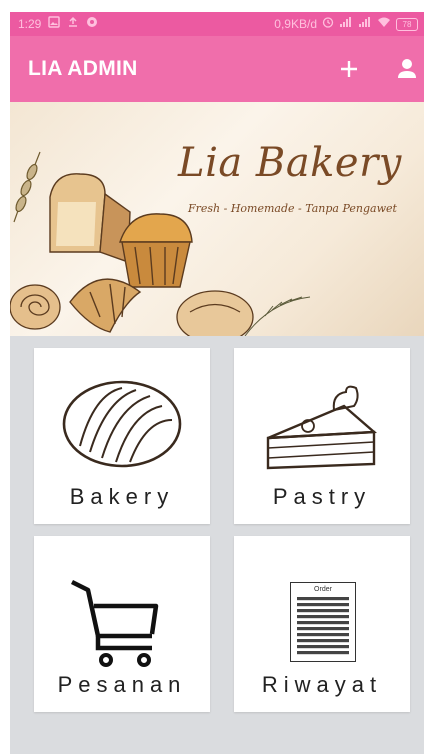 This screenshot has width=424, height=754. I want to click on account-button, so click(407, 69).